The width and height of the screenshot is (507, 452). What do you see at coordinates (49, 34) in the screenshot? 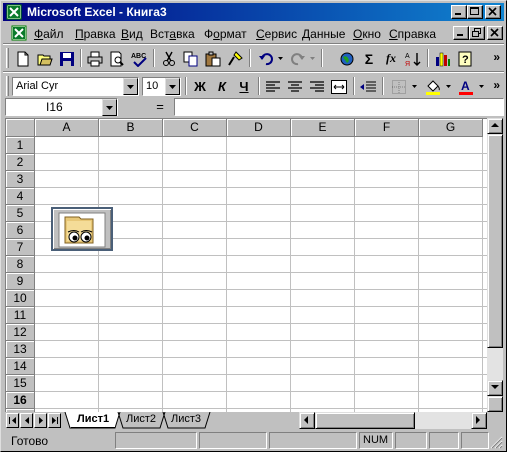
I see `menu-file: Файл` at bounding box center [49, 34].